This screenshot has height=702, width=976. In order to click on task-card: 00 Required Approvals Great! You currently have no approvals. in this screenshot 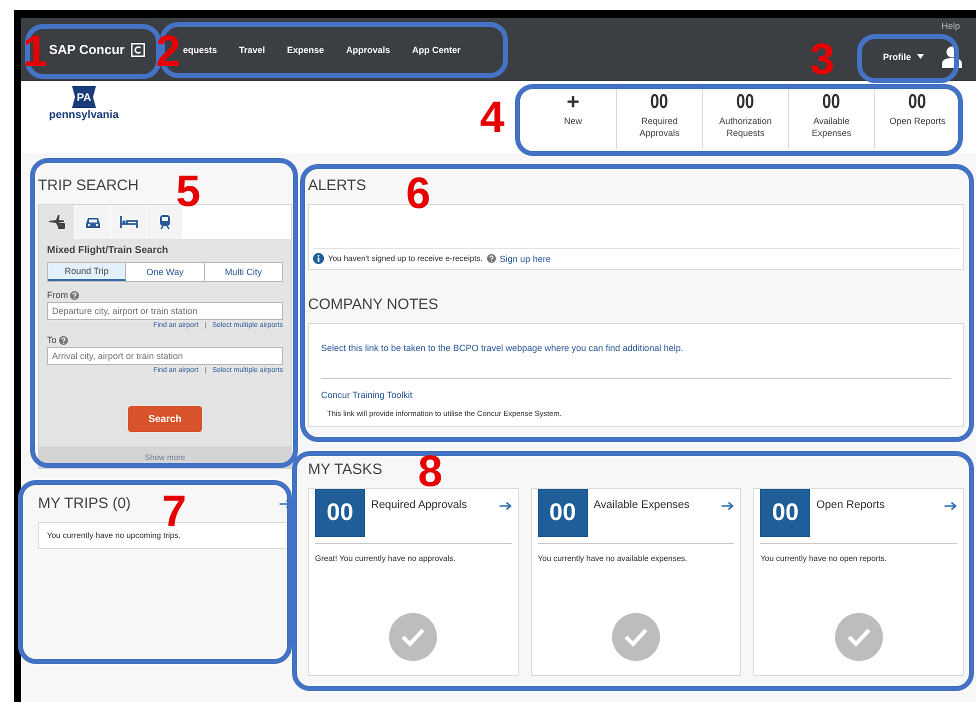, I will do `click(413, 582)`.